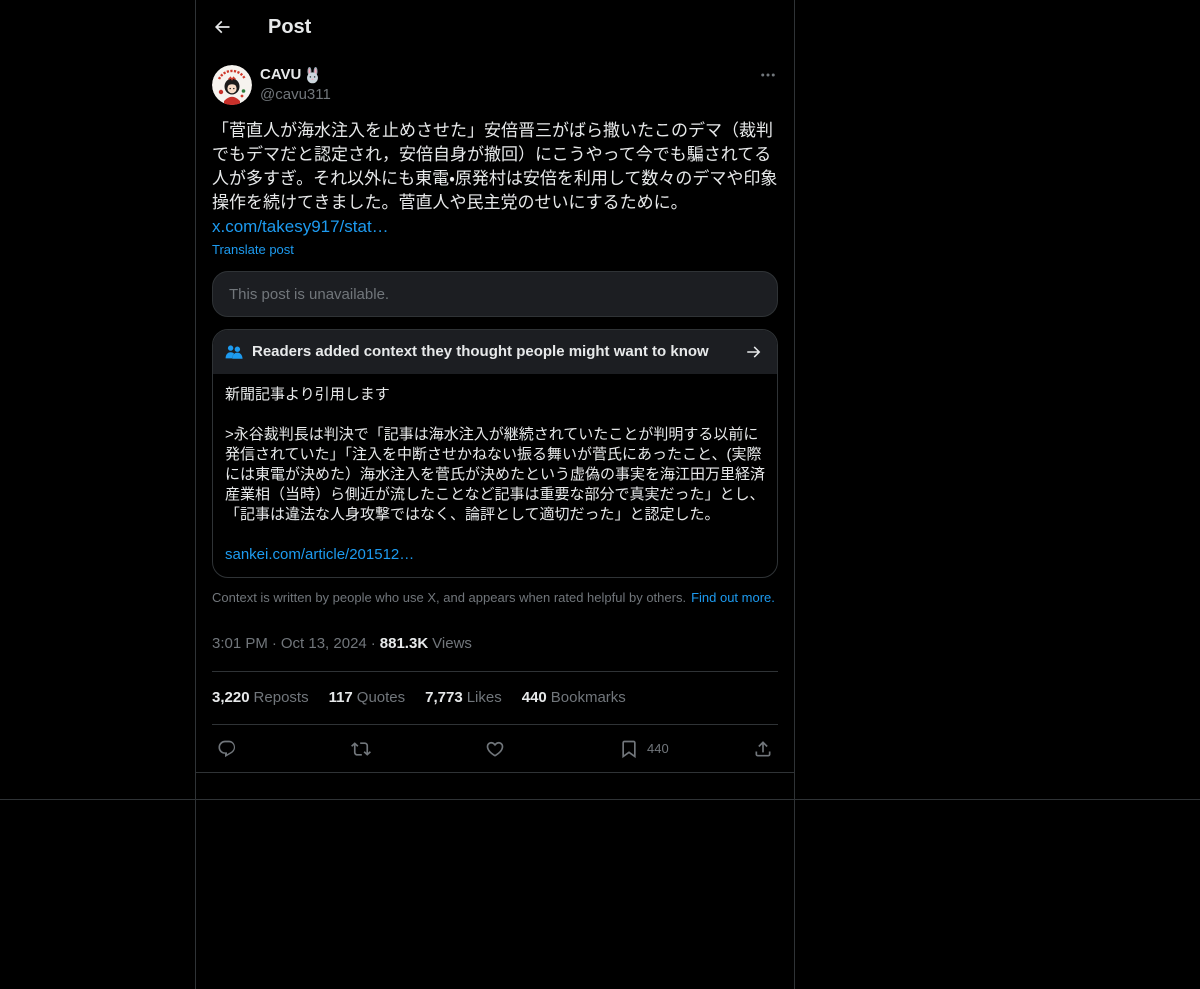  What do you see at coordinates (495, 294) in the screenshot?
I see `quoted-post-unavailable: This post is unavailable.` at bounding box center [495, 294].